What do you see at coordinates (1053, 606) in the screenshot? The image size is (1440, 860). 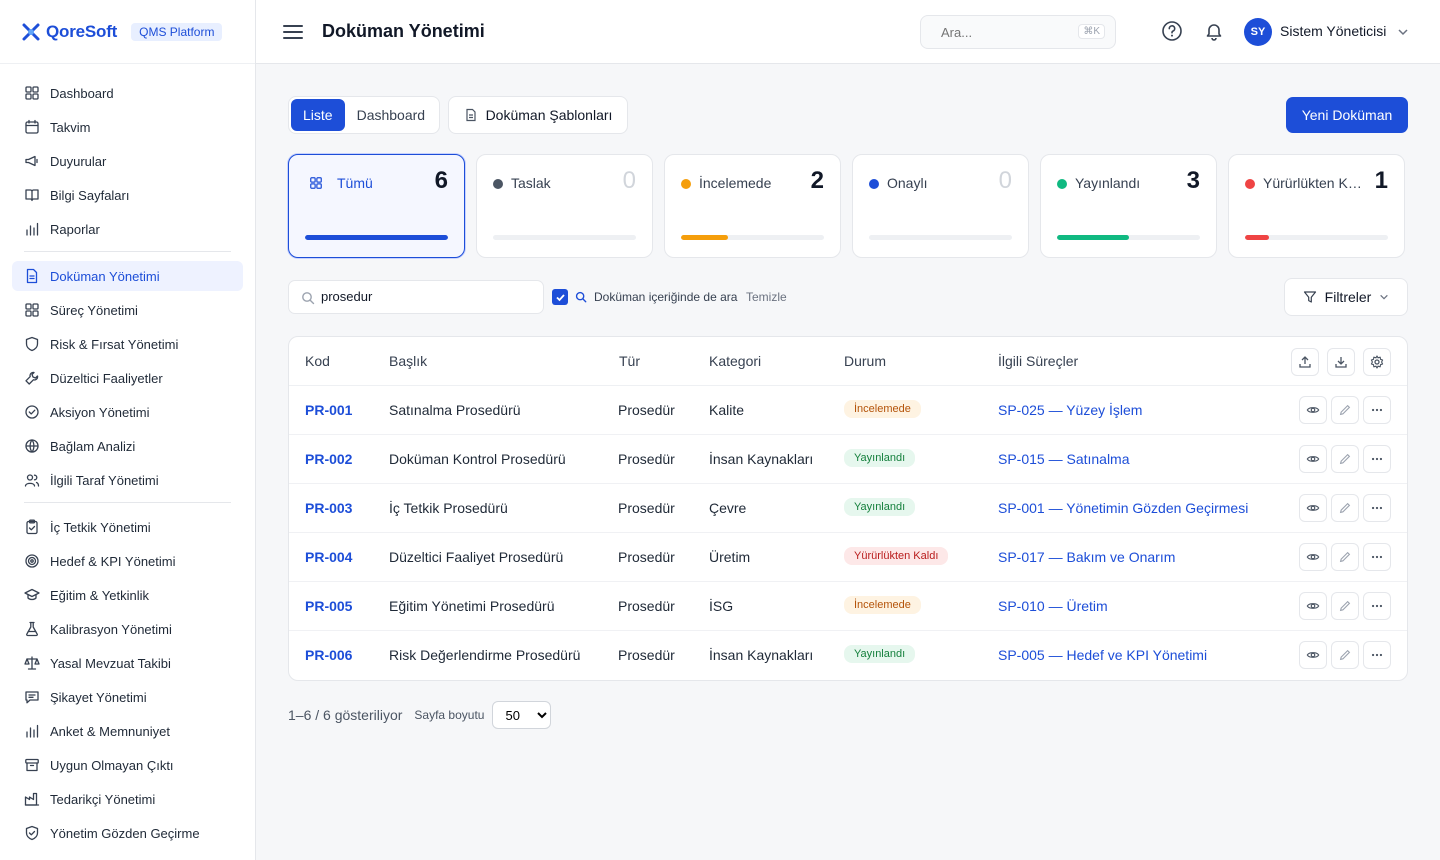 I see `related-process-link: SP-010 — Üretim` at bounding box center [1053, 606].